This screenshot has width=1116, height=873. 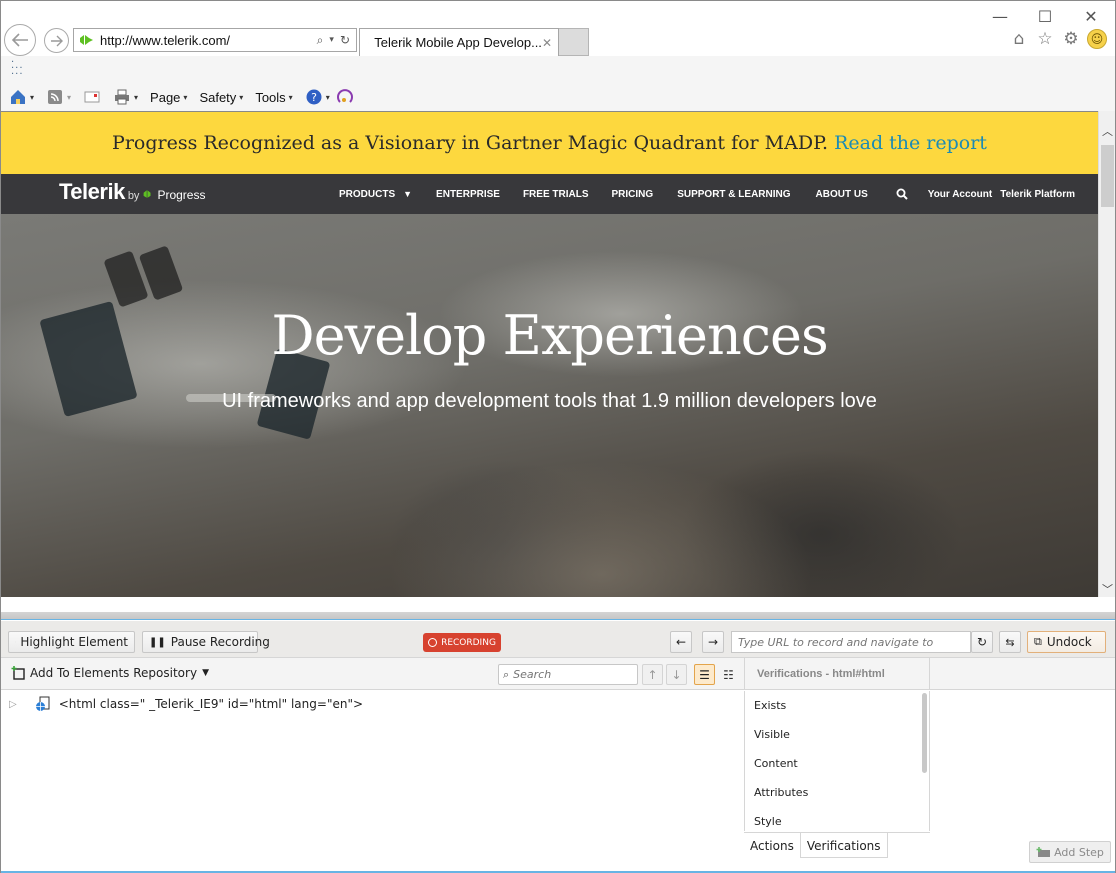 I want to click on address-url: http://www.telerik.com/, so click(x=208, y=40).